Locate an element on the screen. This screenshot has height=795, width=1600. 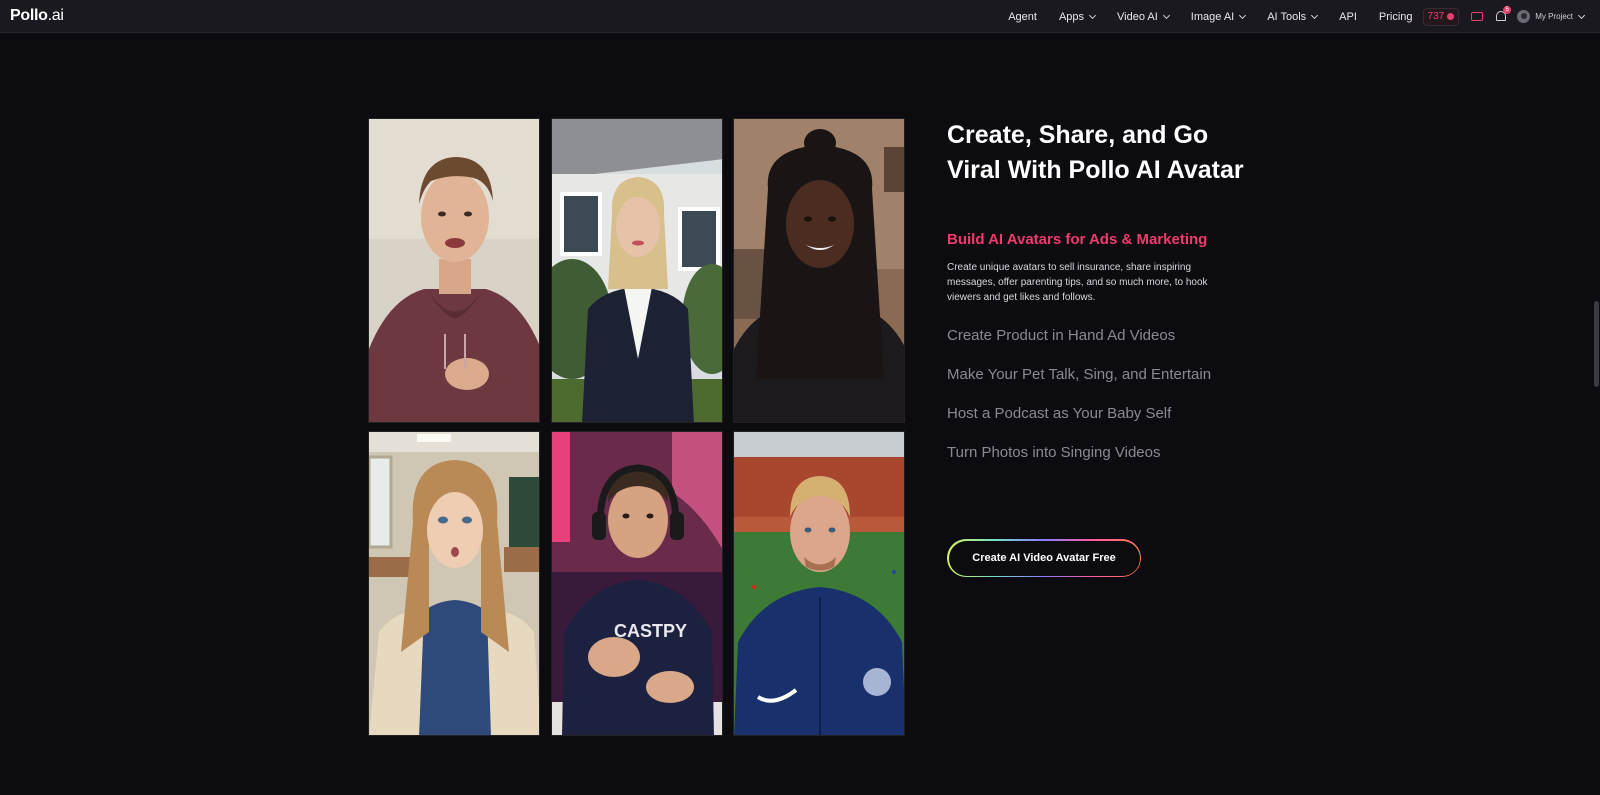
ticket-icon is located at coordinates (1477, 16).